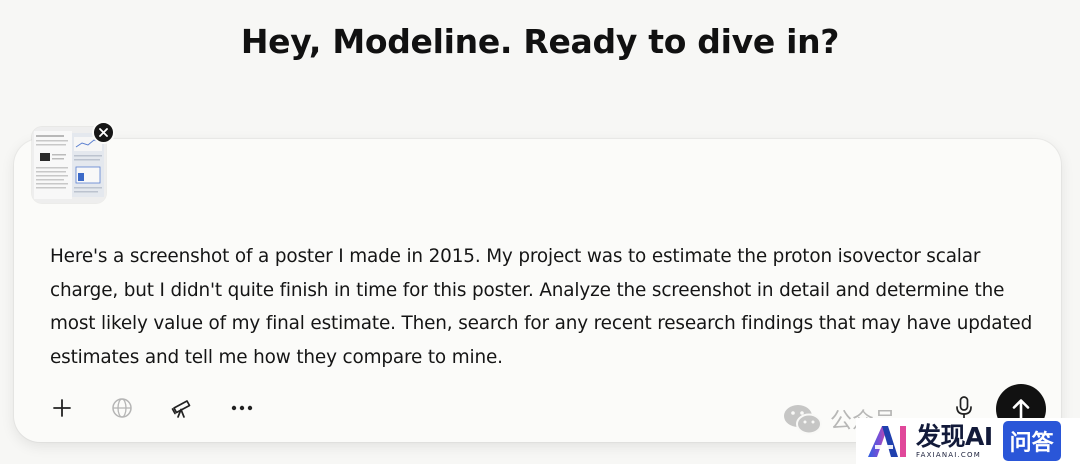 This screenshot has height=464, width=1080. I want to click on more-options-button, so click(242, 408).